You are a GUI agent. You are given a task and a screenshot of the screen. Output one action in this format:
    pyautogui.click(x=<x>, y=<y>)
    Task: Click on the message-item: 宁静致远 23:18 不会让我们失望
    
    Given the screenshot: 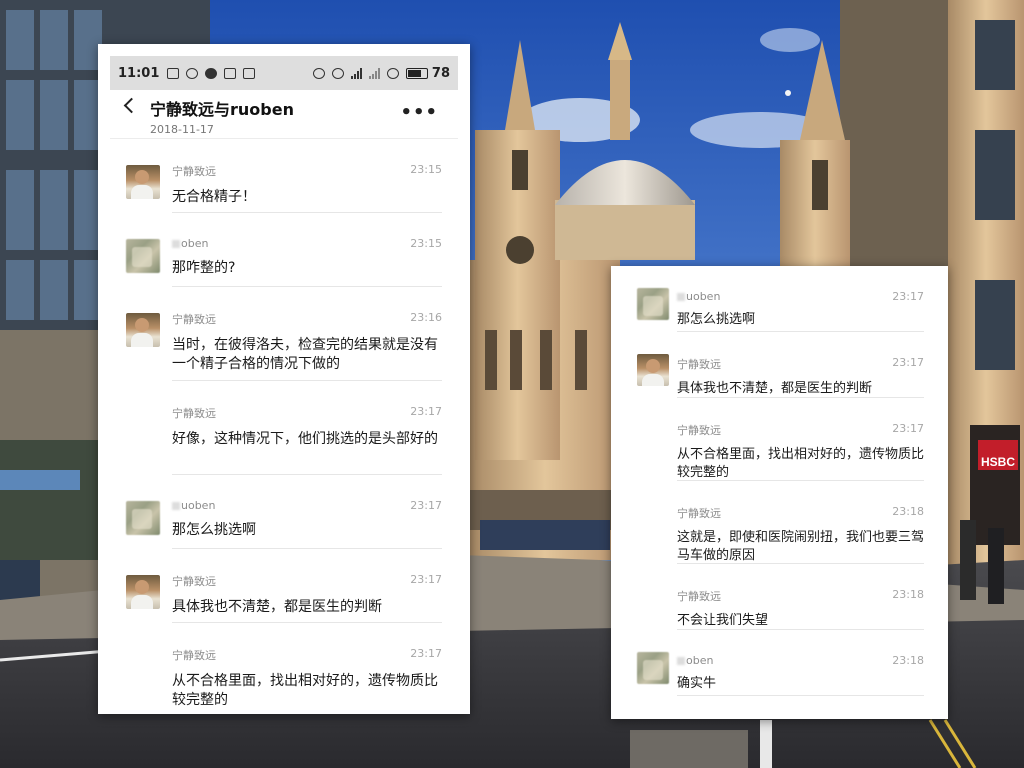 What is the action you would take?
    pyautogui.click(x=779, y=597)
    